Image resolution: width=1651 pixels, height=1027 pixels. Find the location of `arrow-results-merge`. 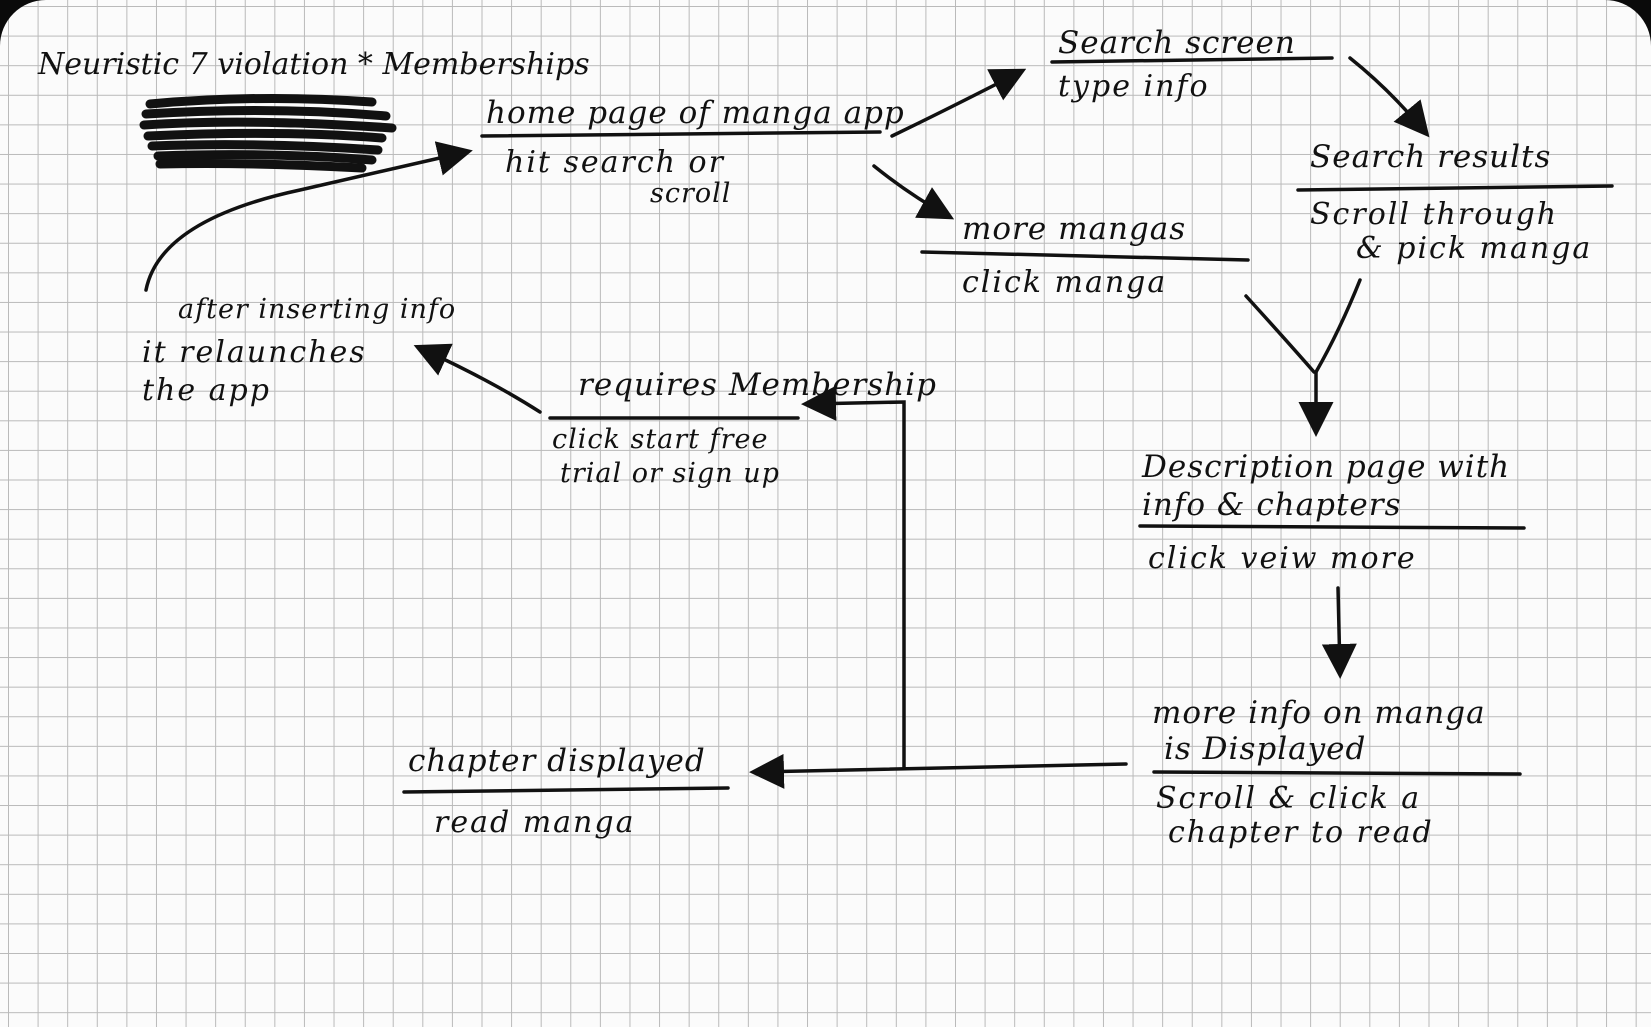

arrow-results-merge is located at coordinates (1338, 326).